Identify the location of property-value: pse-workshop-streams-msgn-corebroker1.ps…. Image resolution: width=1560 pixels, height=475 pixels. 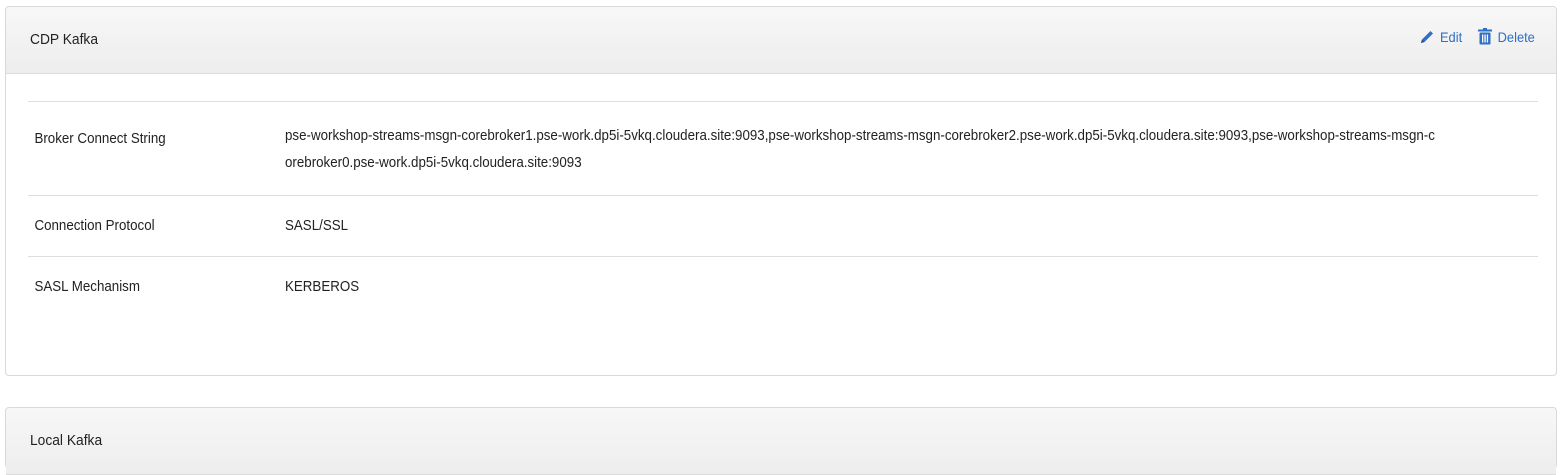
(860, 149).